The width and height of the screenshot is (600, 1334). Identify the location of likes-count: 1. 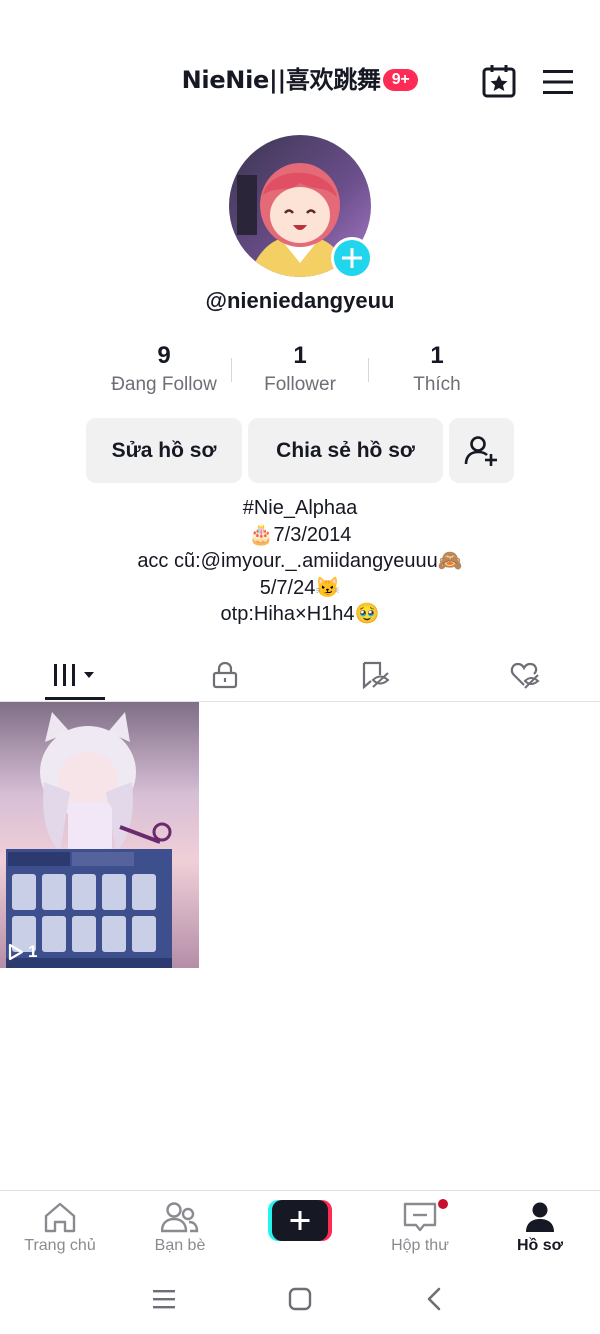
(437, 355).